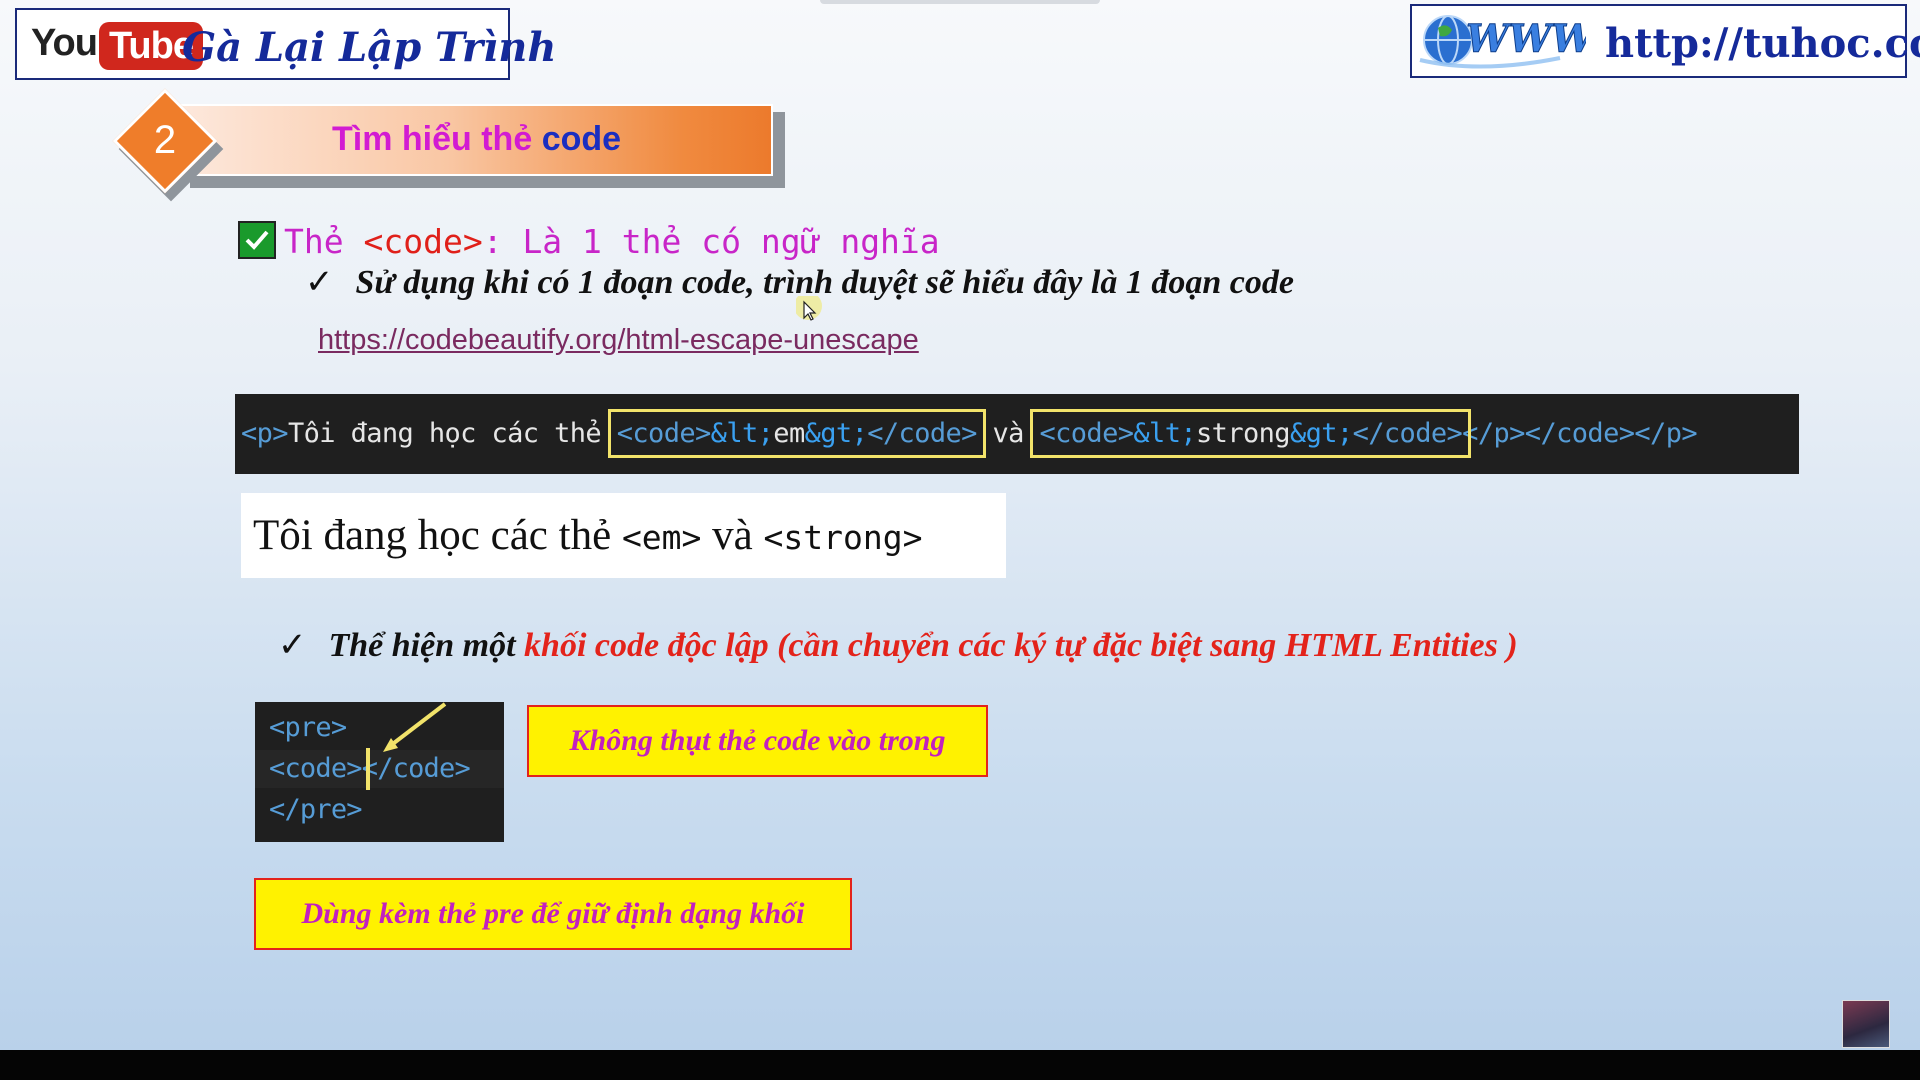  What do you see at coordinates (423, 241) in the screenshot?
I see `heading-tag: <code>` at bounding box center [423, 241].